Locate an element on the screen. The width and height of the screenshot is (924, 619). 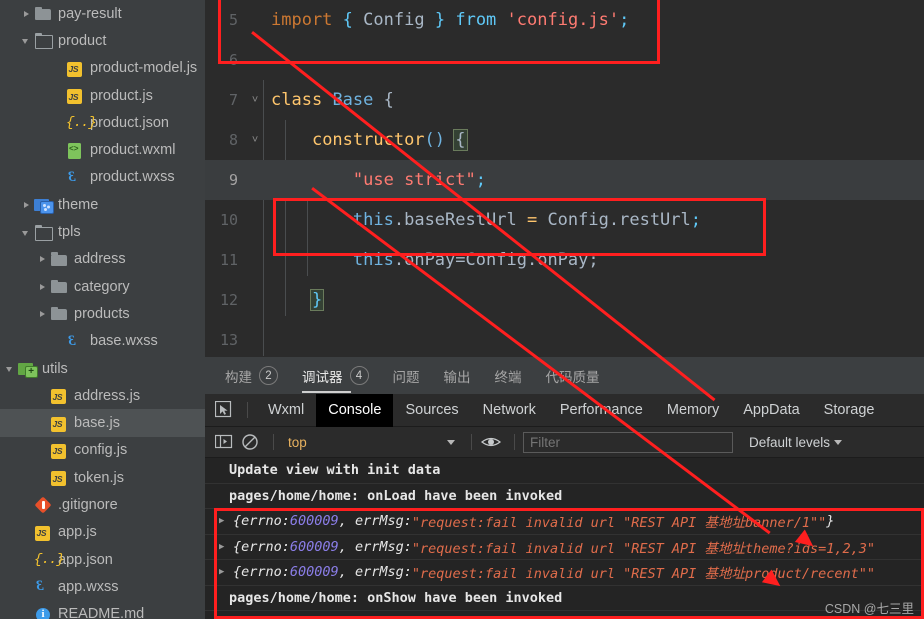
tree-item-readme-md: README.md is located at coordinates (102, 610).